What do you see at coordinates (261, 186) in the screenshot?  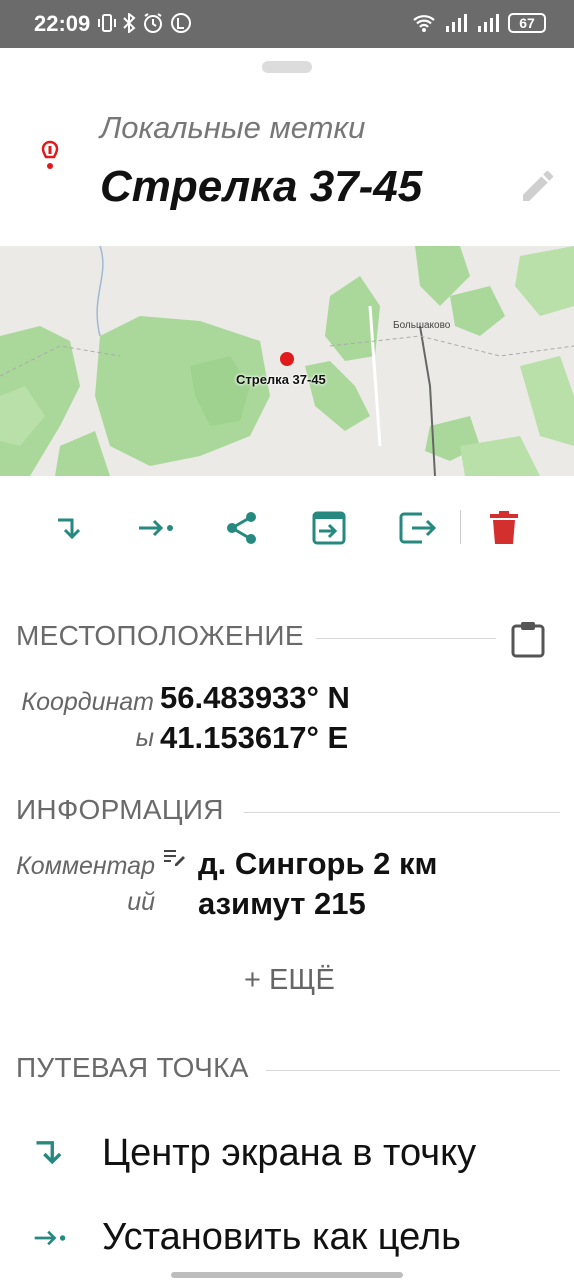 I see `marker-title: Стрелка 37-45` at bounding box center [261, 186].